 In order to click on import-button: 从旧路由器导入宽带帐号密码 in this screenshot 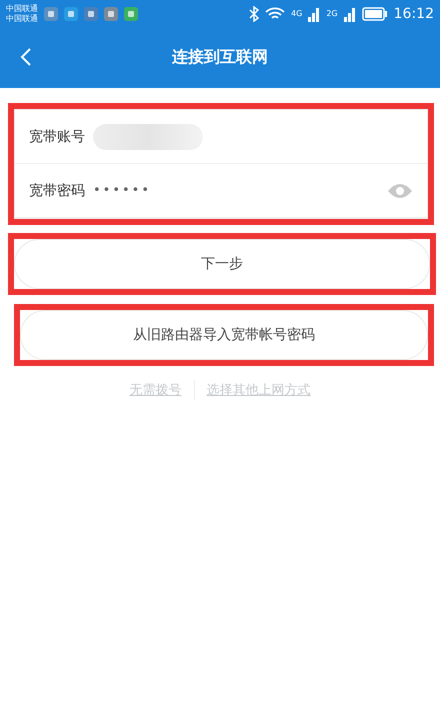, I will do `click(224, 335)`.